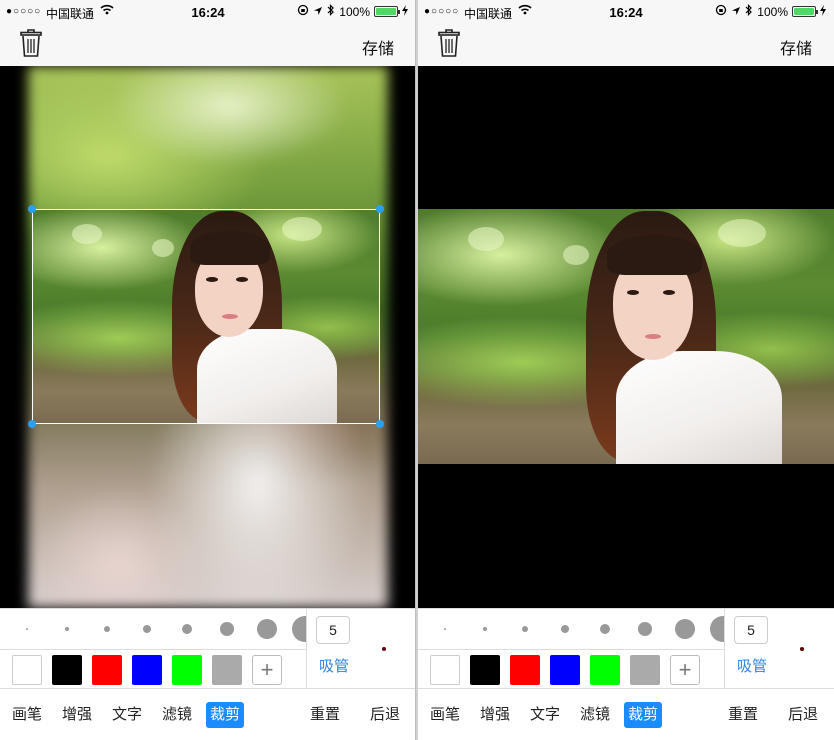 The image size is (834, 740). Describe the element at coordinates (380, 424) in the screenshot. I see `crop-handle-bottom-right` at that location.